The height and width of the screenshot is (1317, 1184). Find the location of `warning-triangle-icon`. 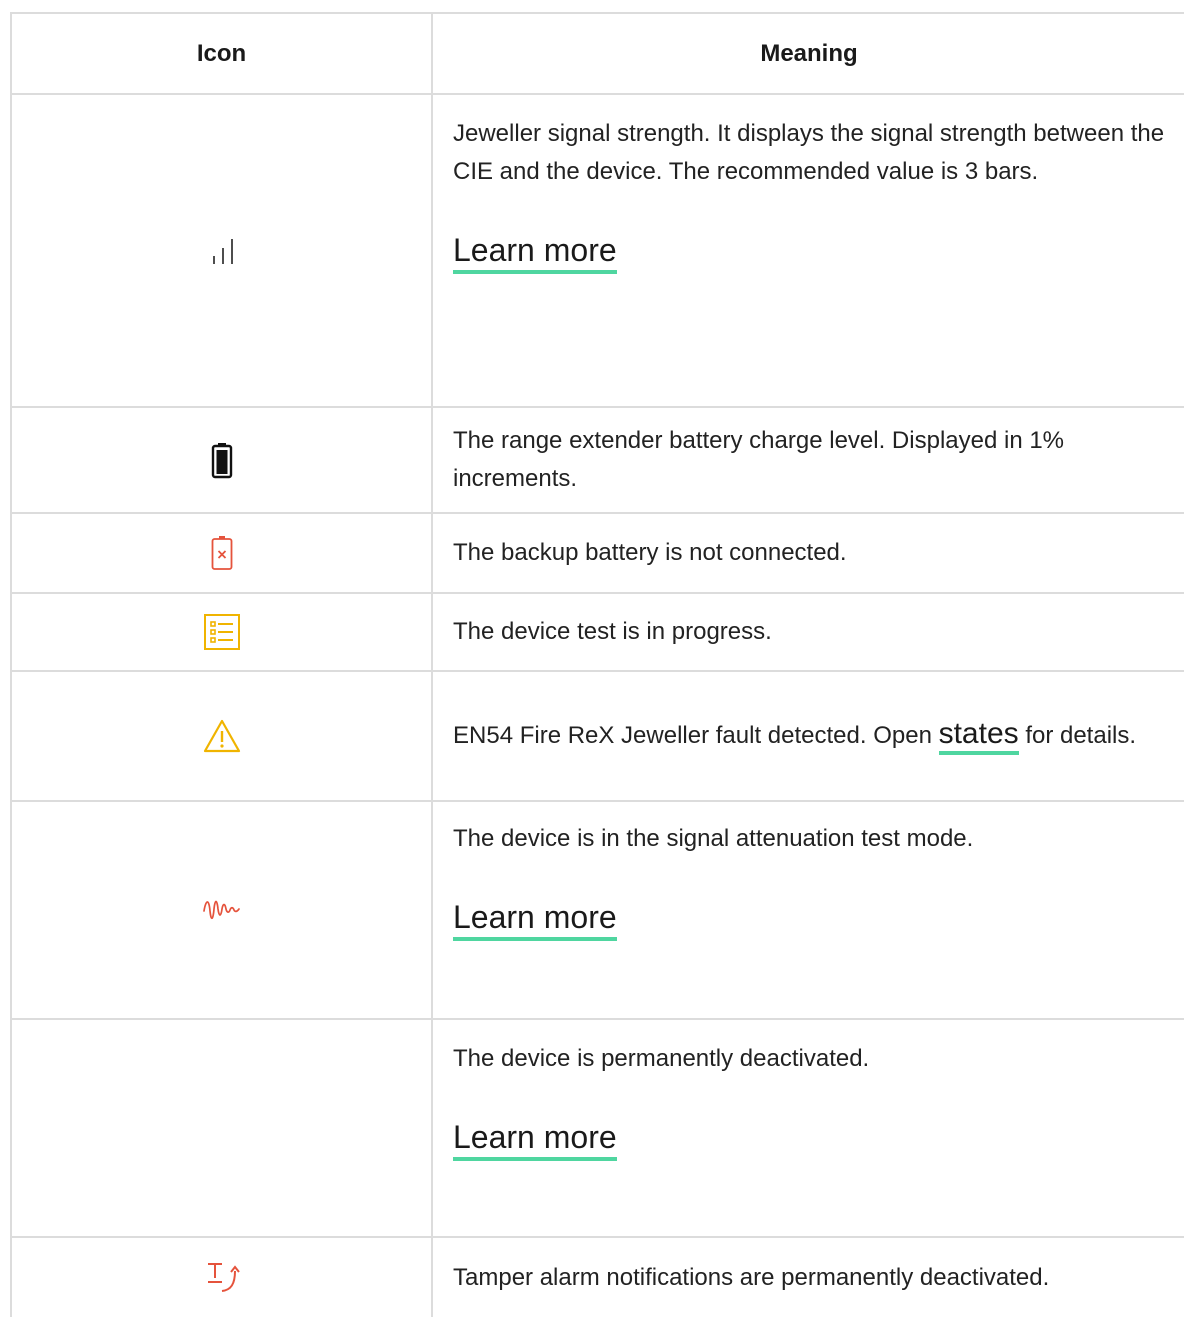

warning-triangle-icon is located at coordinates (222, 736).